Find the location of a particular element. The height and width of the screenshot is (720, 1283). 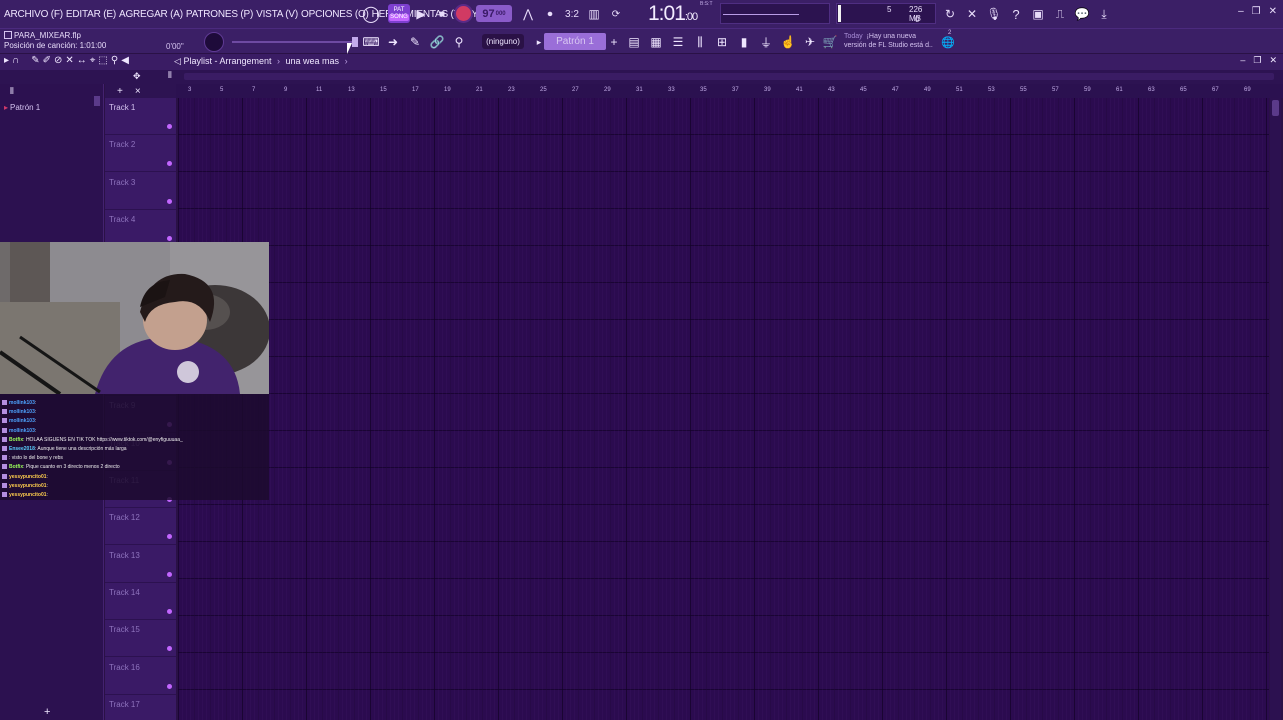

options-arrow-icon: ▸ is located at coordinates (6, 60).